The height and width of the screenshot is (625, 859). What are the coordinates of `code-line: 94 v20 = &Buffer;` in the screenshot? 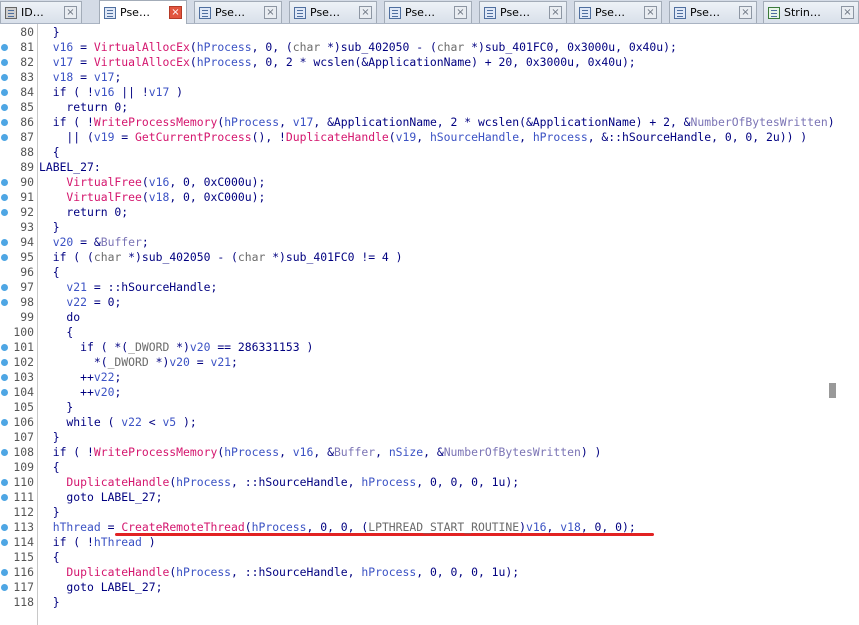 It's located at (429, 242).